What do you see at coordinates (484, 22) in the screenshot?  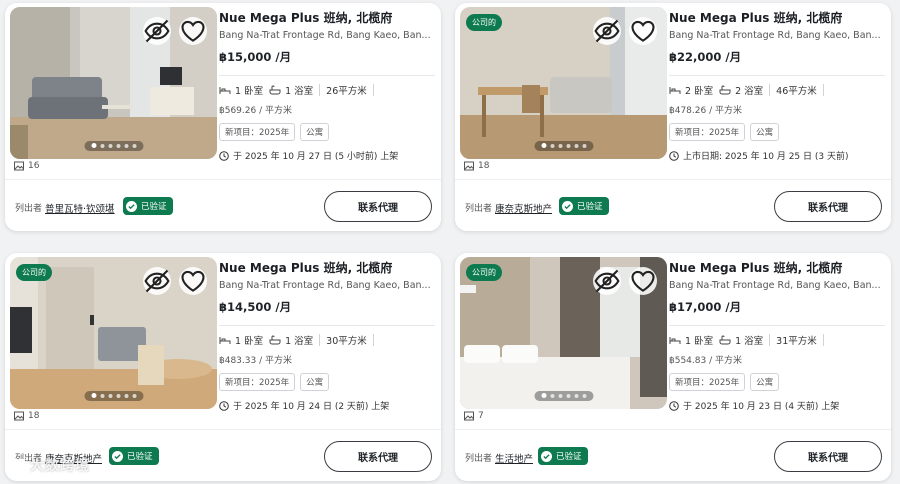 I see `company-badge: 公司的` at bounding box center [484, 22].